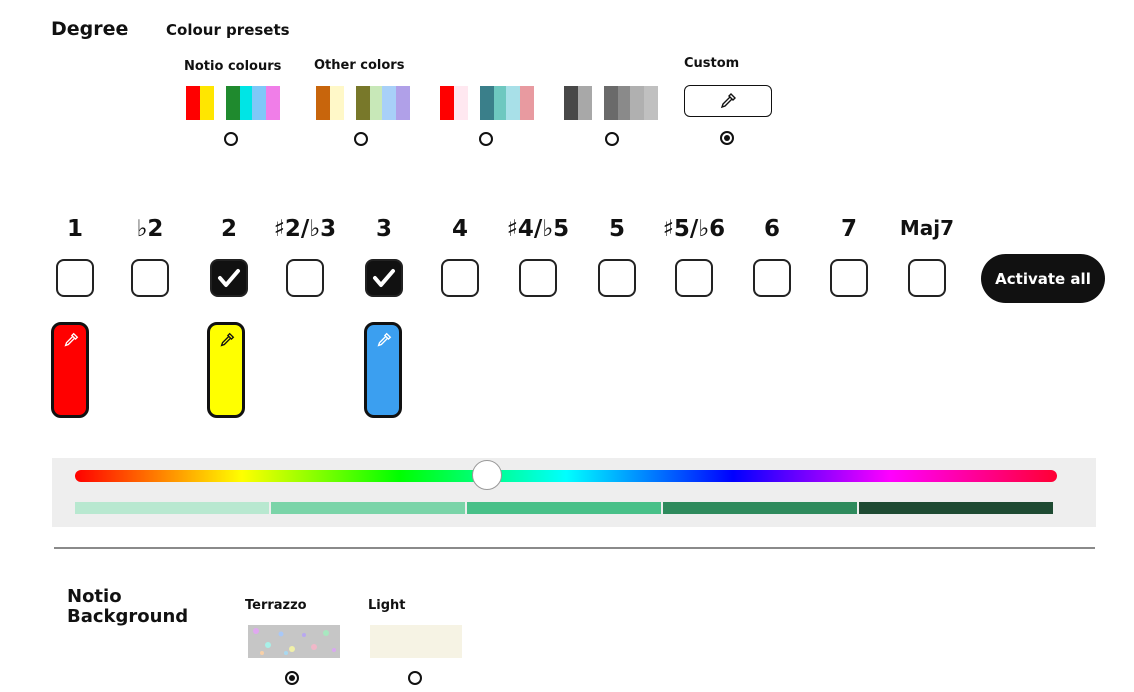 The width and height of the screenshot is (1134, 692). I want to click on section-divider, so click(574, 548).